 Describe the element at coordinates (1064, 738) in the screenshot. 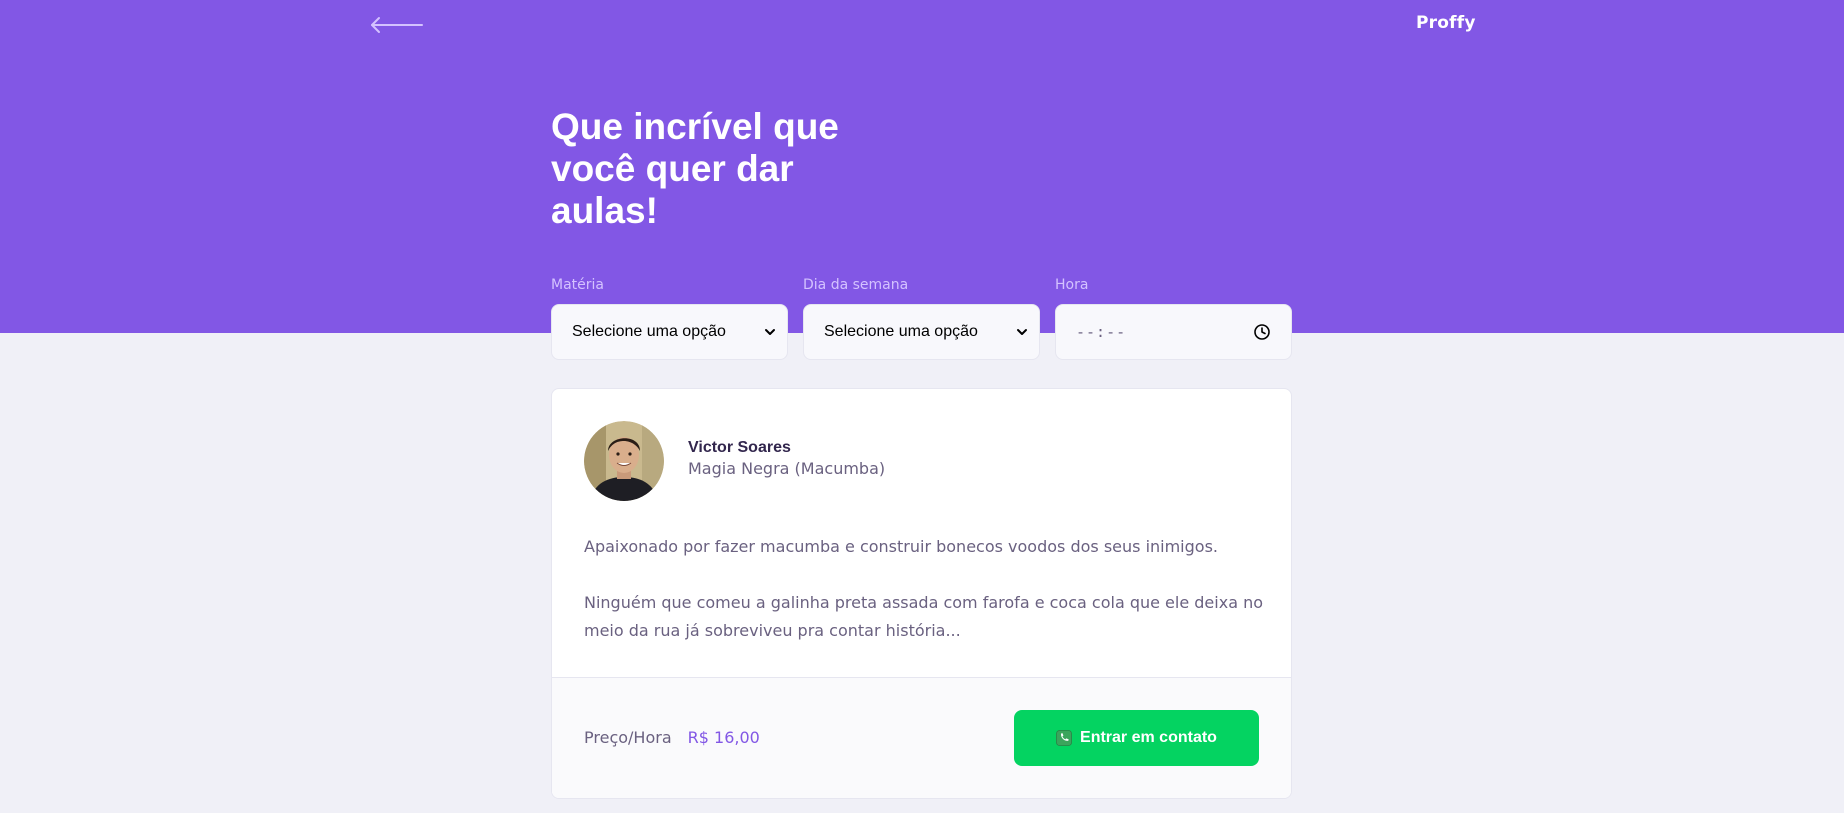

I see `phone-icon` at that location.